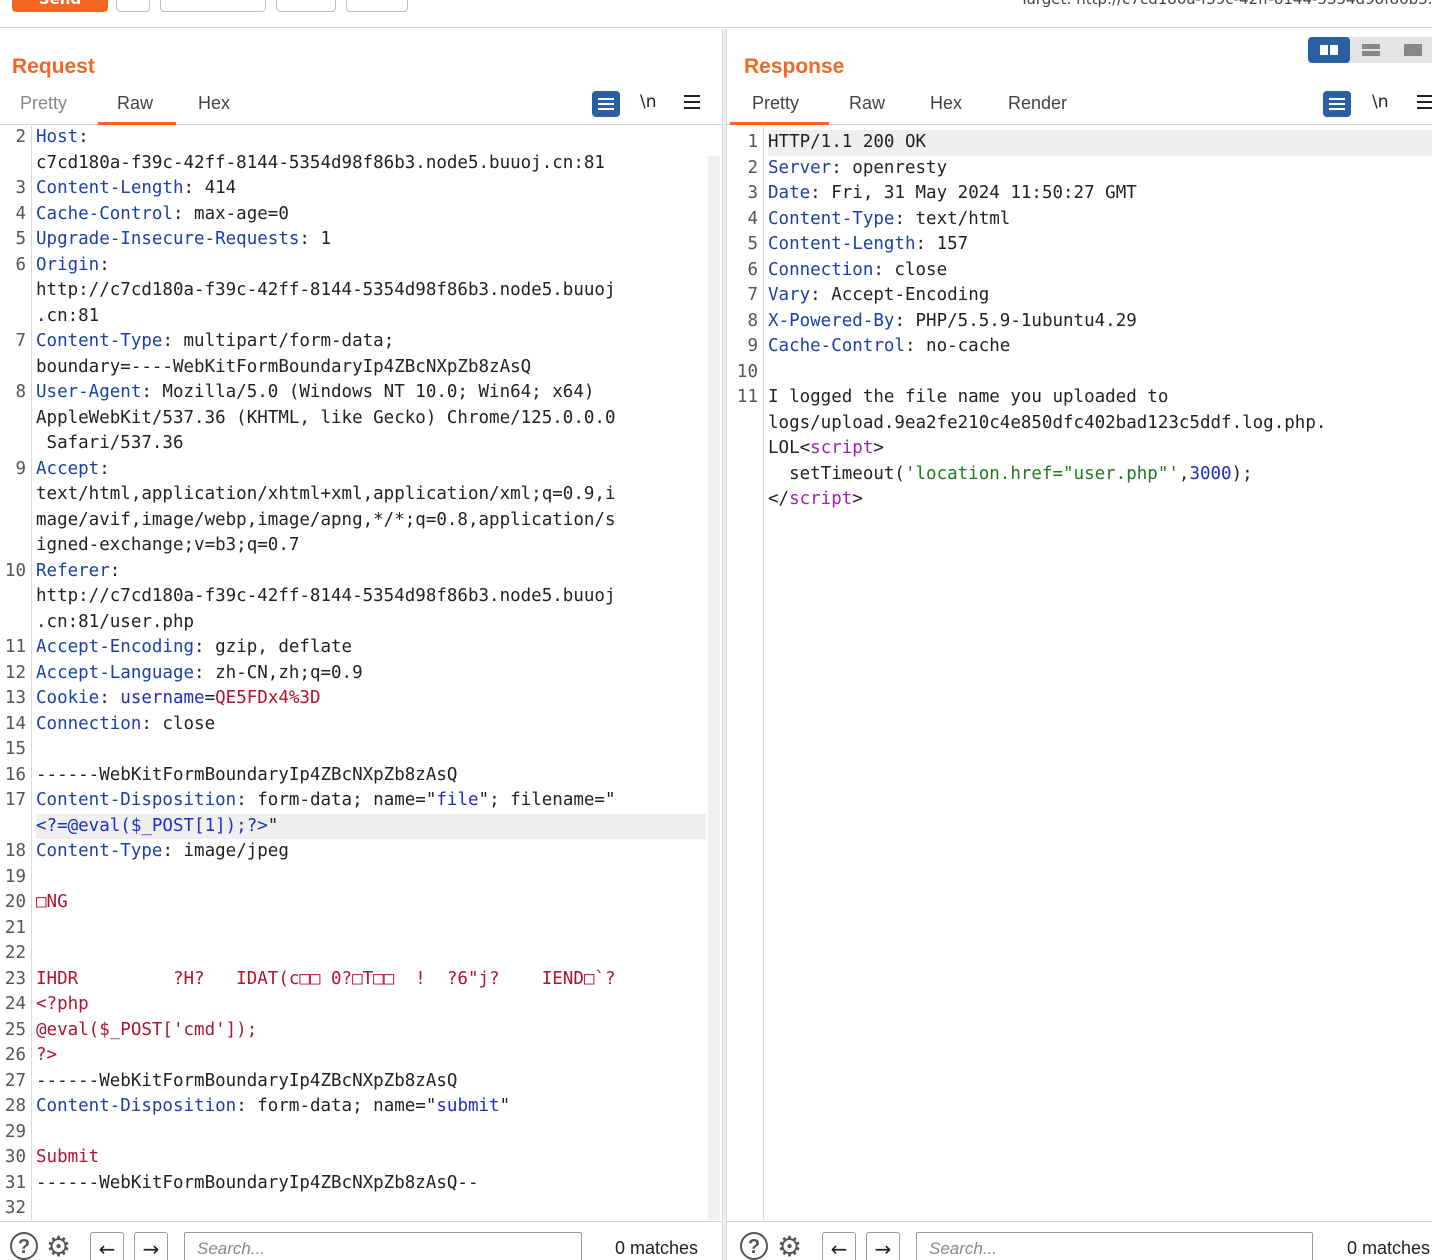 The height and width of the screenshot is (1260, 1432). Describe the element at coordinates (225, 851) in the screenshot. I see `code-token: : image/jpeg` at that location.